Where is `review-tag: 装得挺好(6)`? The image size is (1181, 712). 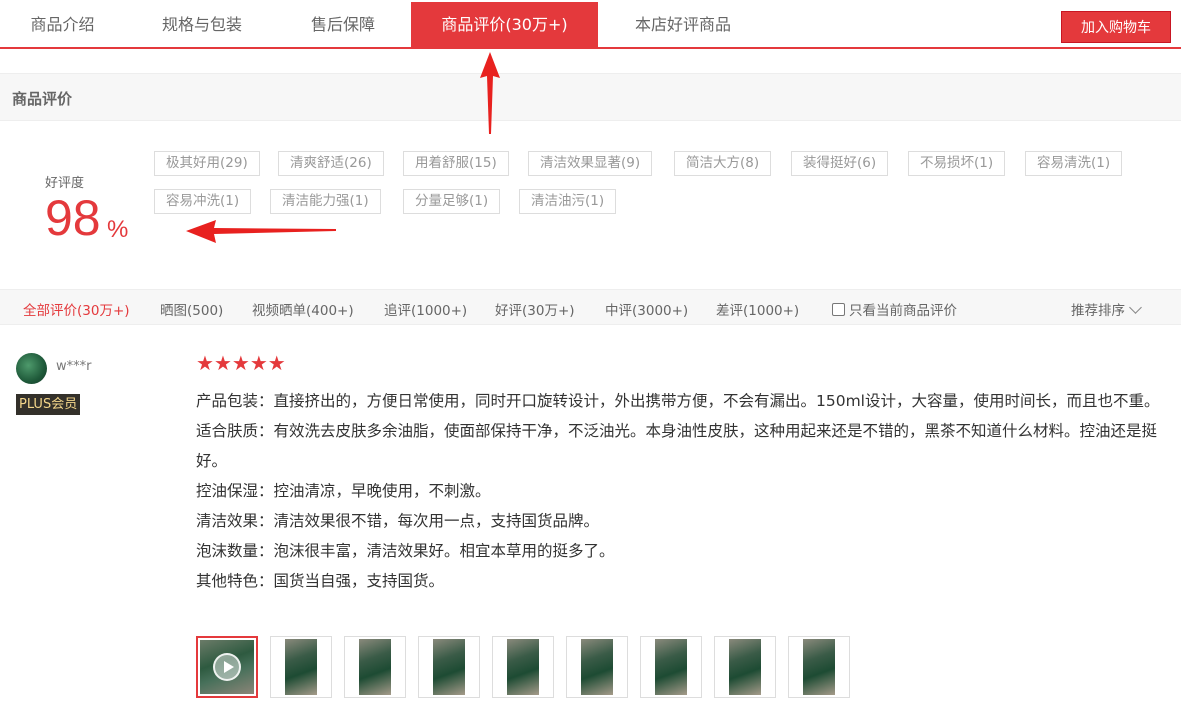
review-tag: 装得挺好(6) is located at coordinates (840, 163).